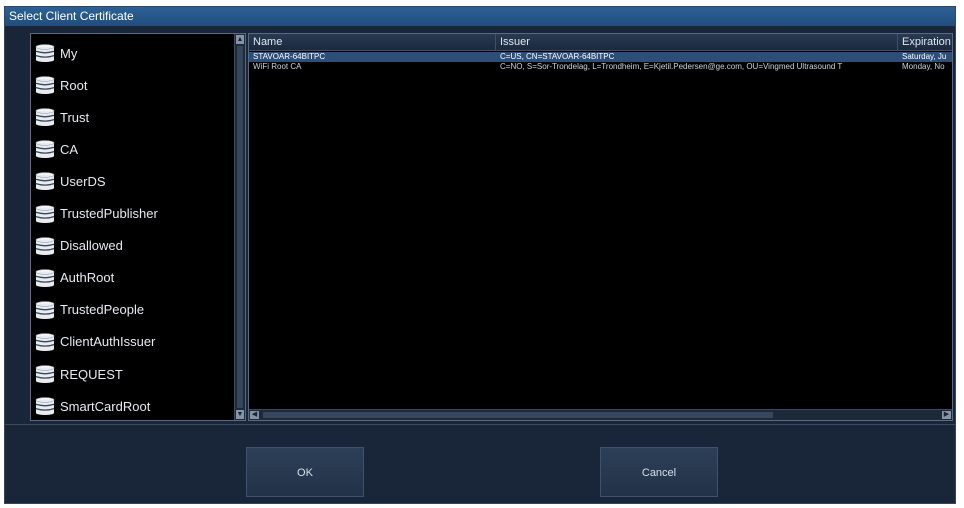 The height and width of the screenshot is (508, 964). I want to click on store-item-trustedpeople: TrustedPeople, so click(132, 310).